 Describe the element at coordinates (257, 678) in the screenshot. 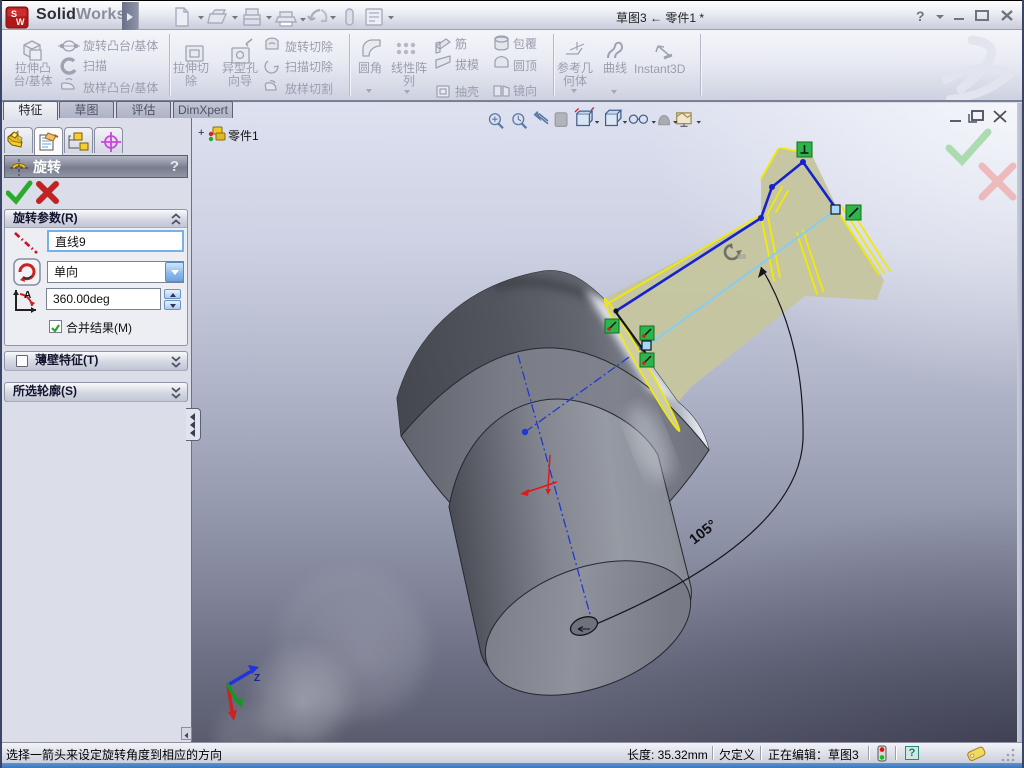

I see `svg-text: Z` at that location.